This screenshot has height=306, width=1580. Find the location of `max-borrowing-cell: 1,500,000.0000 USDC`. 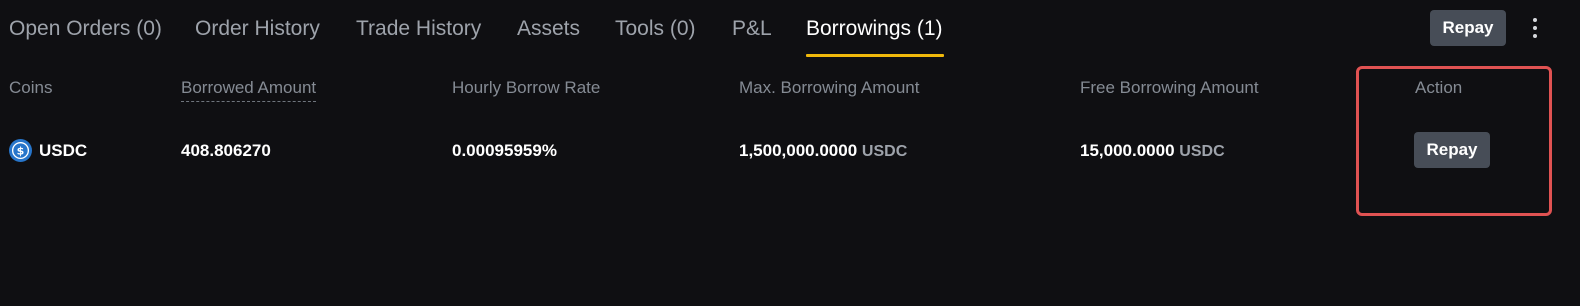

max-borrowing-cell: 1,500,000.0000 USDC is located at coordinates (823, 151).